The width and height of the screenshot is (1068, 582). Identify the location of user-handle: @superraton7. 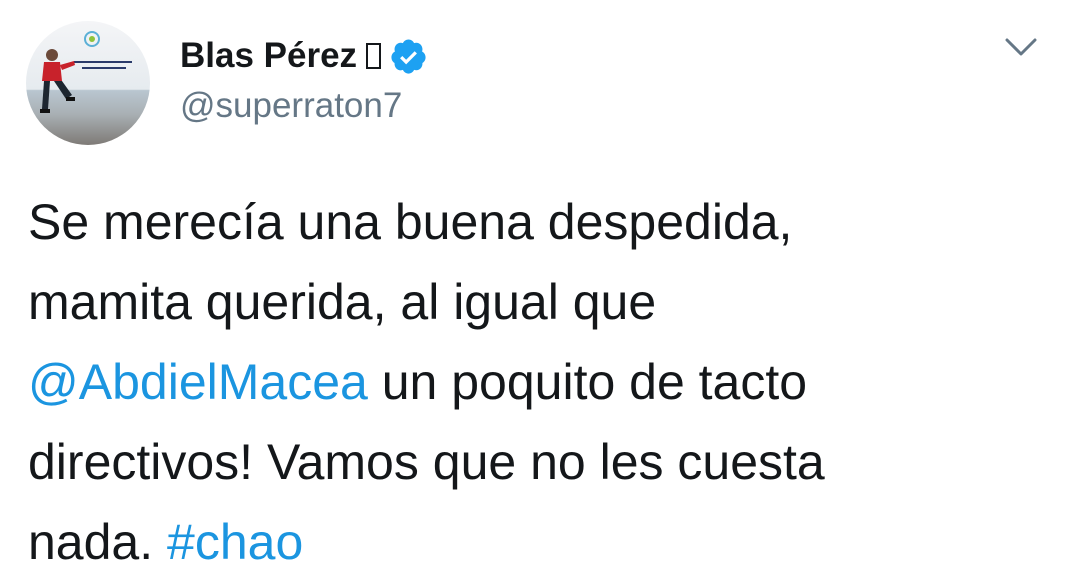
(291, 106).